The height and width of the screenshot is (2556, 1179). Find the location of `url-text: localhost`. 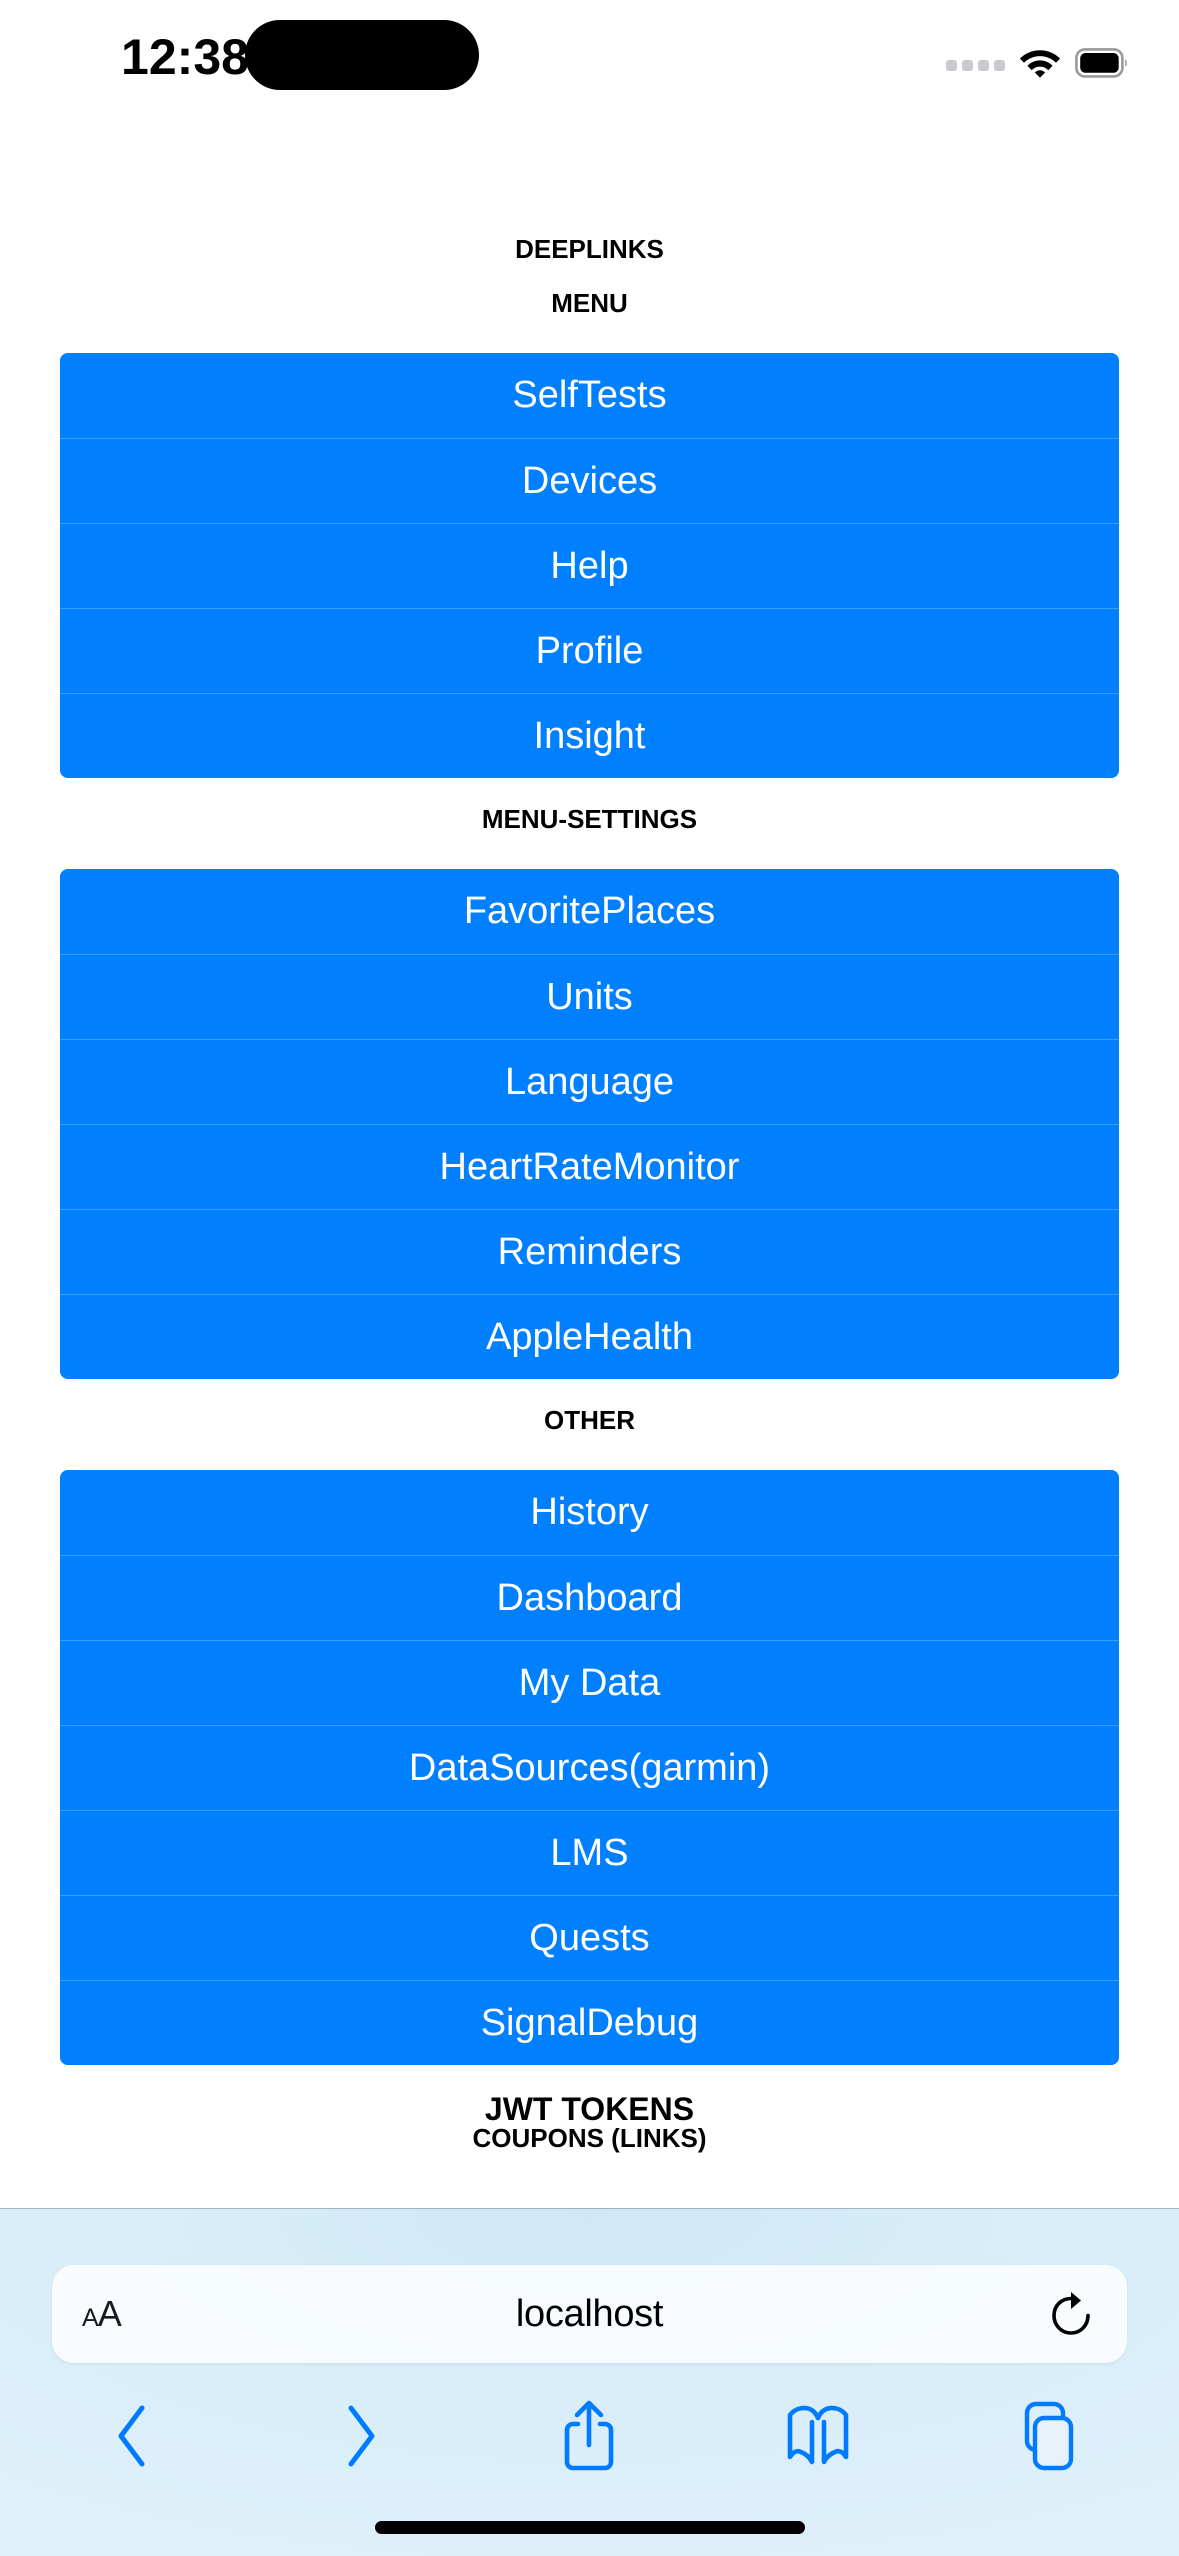

url-text: localhost is located at coordinates (589, 2314).